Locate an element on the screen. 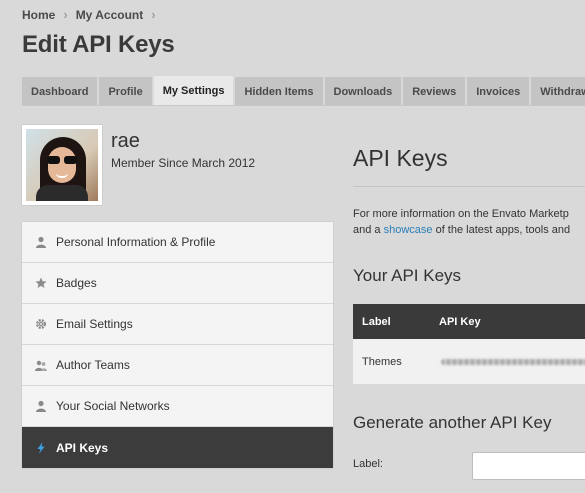 Image resolution: width=585 pixels, height=493 pixels. generate-key-heading: Generate another API Key is located at coordinates (452, 422).